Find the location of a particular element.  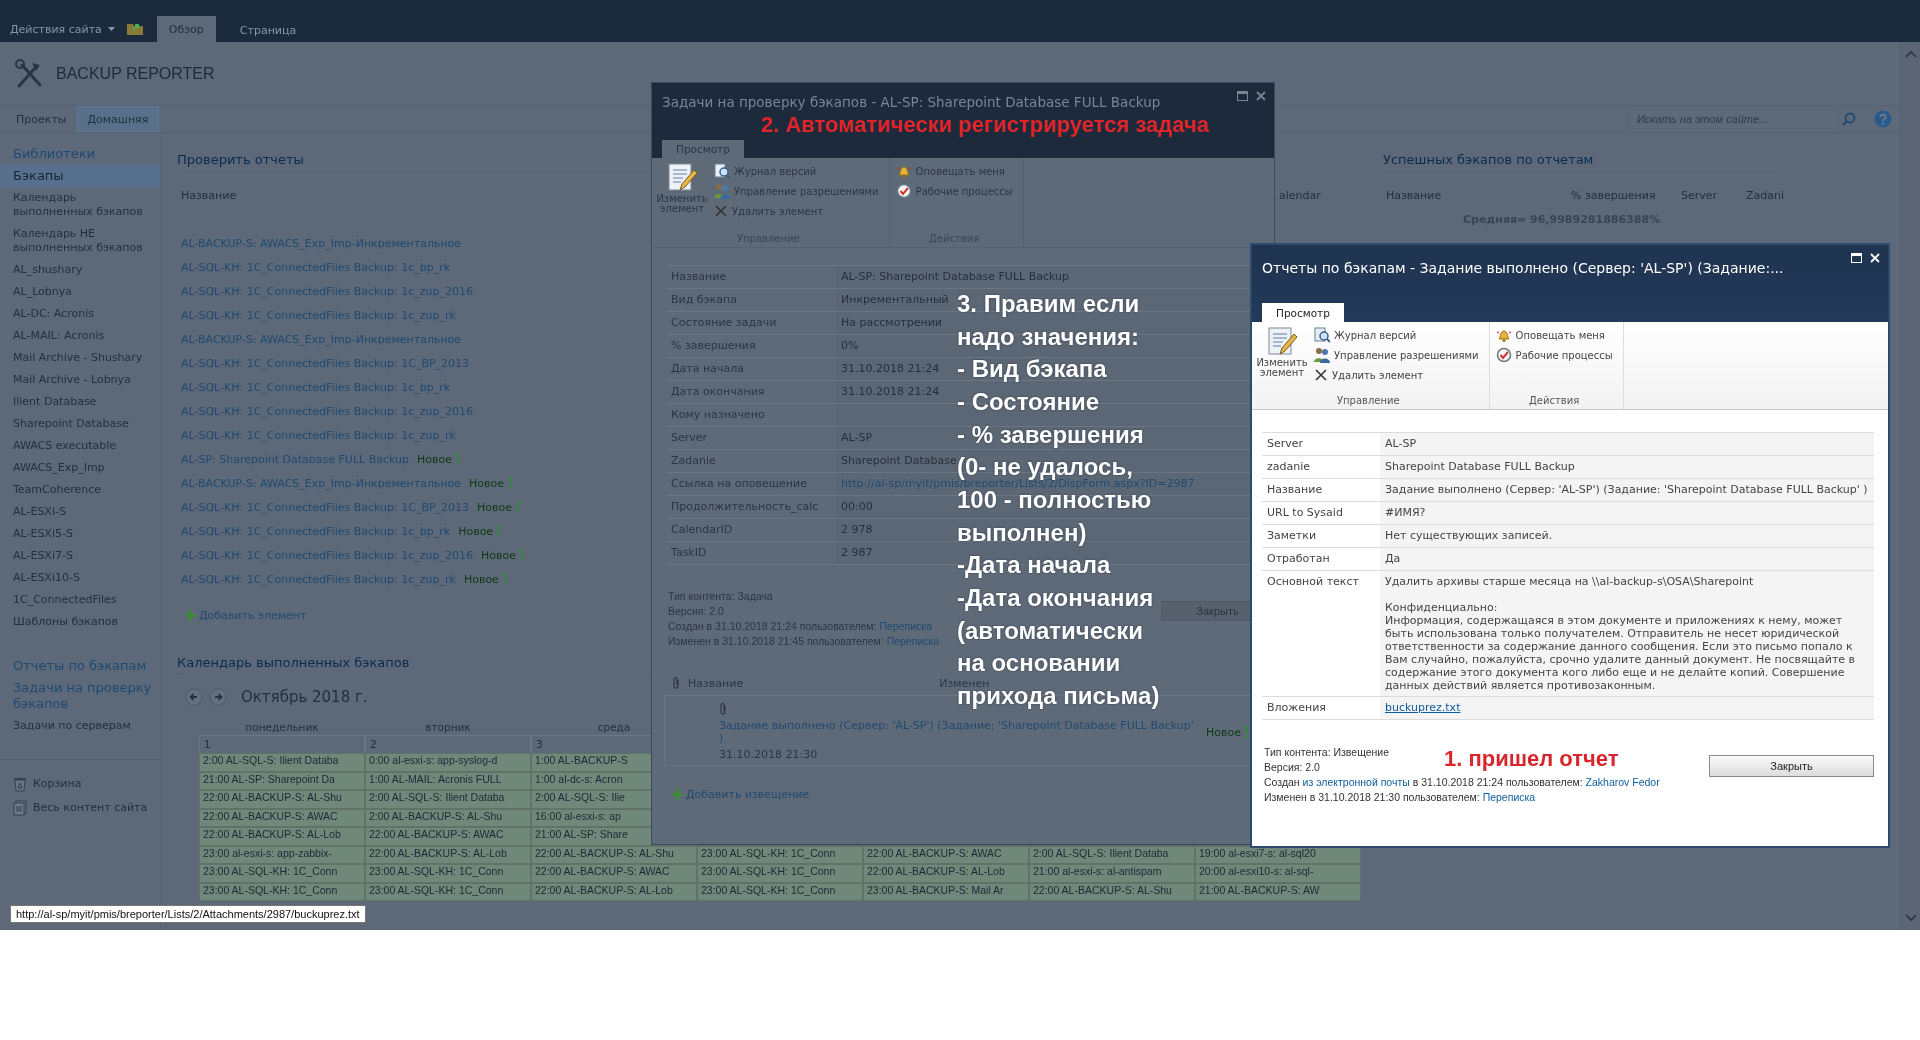

day-number: 1 is located at coordinates (207, 744).